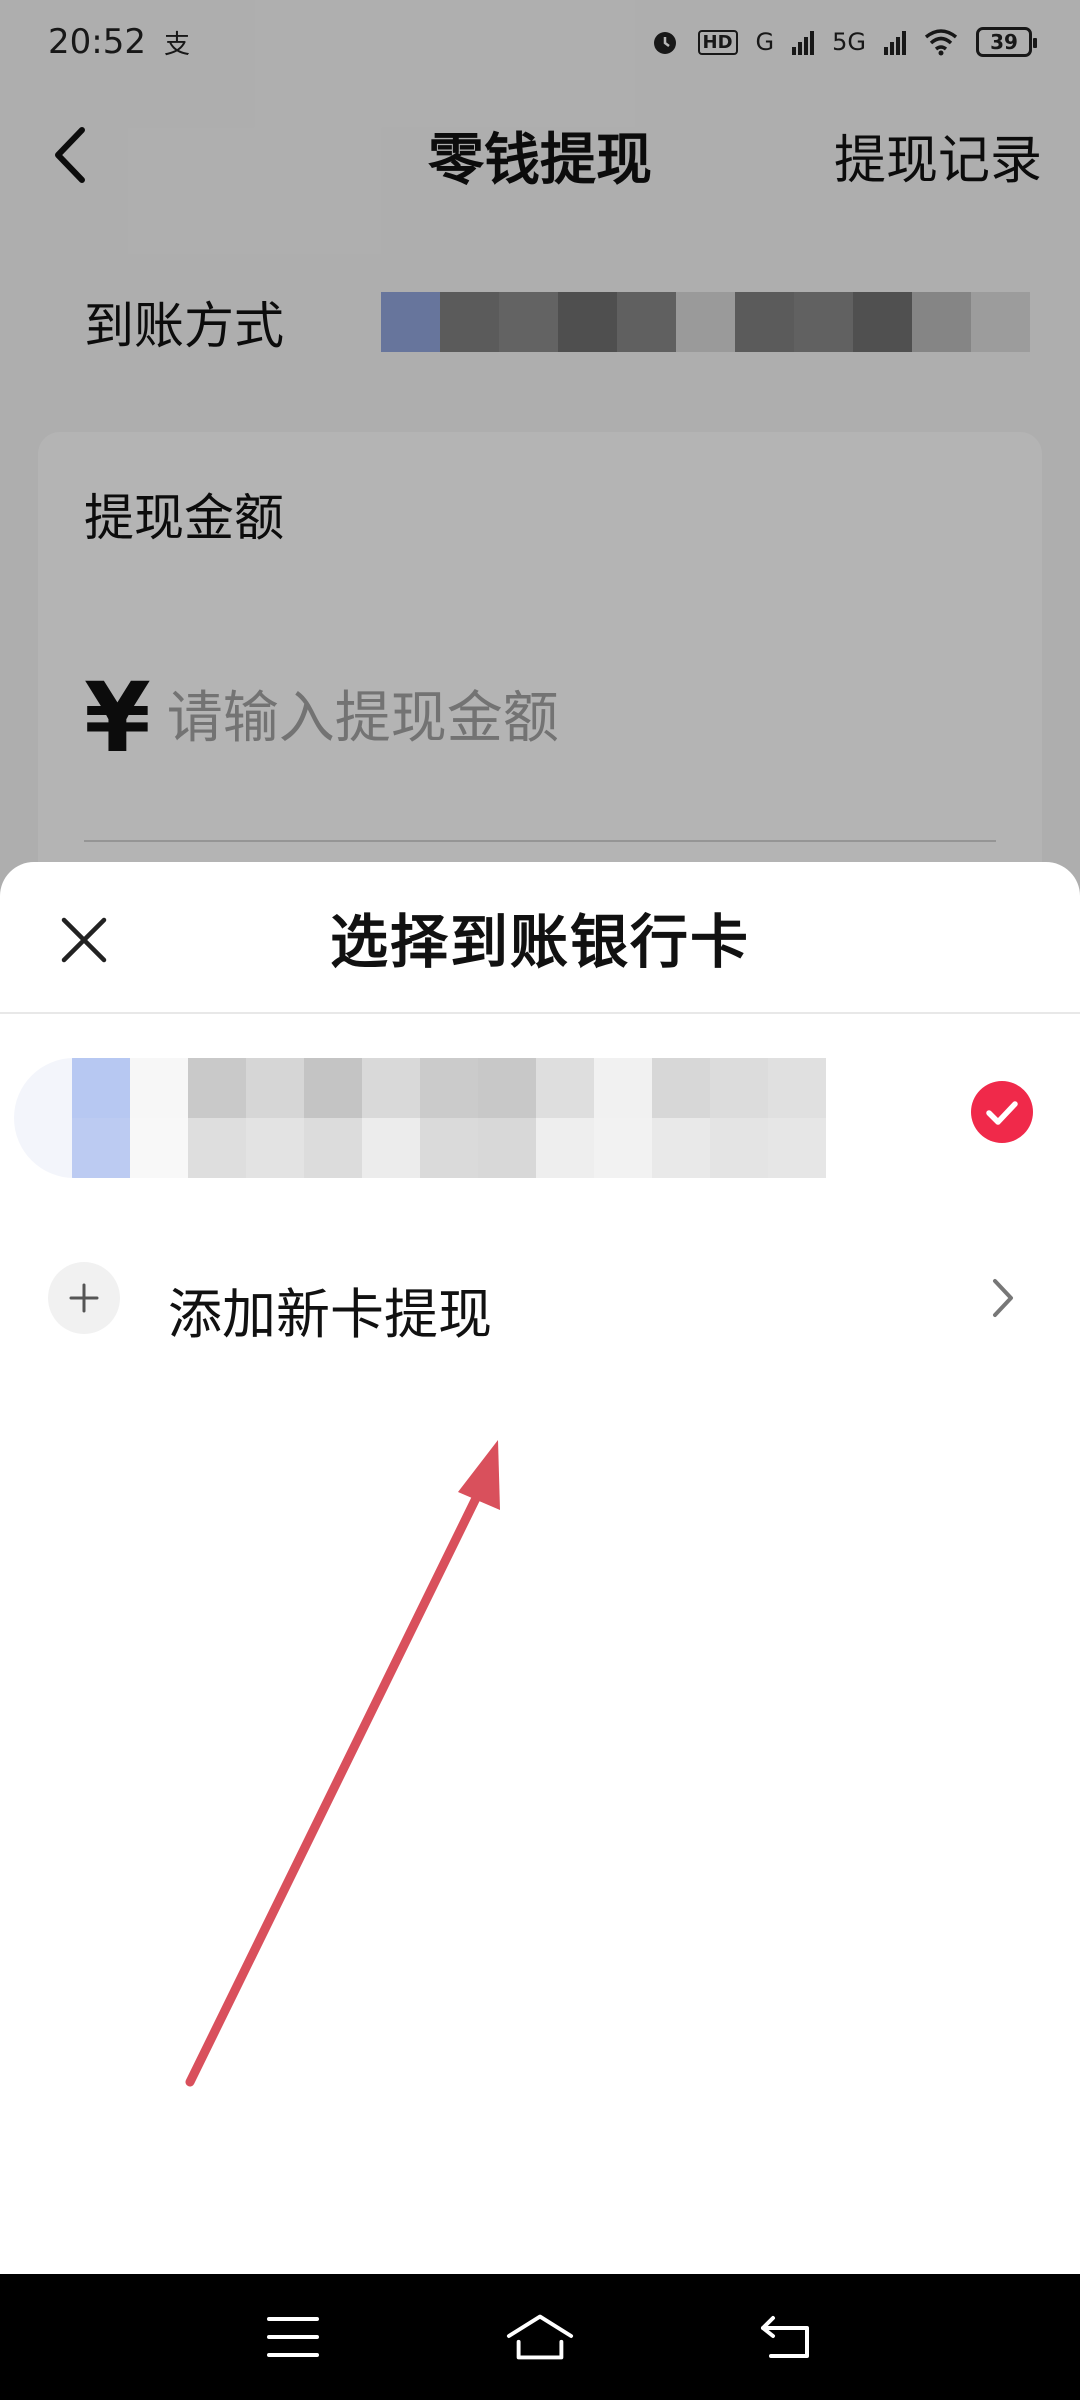 This screenshot has height=2400, width=1080. What do you see at coordinates (1002, 1112) in the screenshot?
I see `check-circle-icon` at bounding box center [1002, 1112].